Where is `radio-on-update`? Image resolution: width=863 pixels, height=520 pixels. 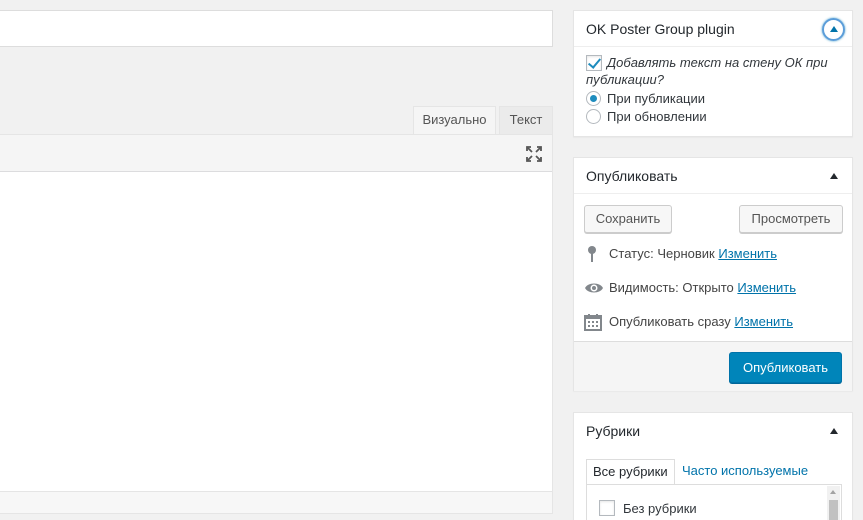
radio-on-update is located at coordinates (593, 116).